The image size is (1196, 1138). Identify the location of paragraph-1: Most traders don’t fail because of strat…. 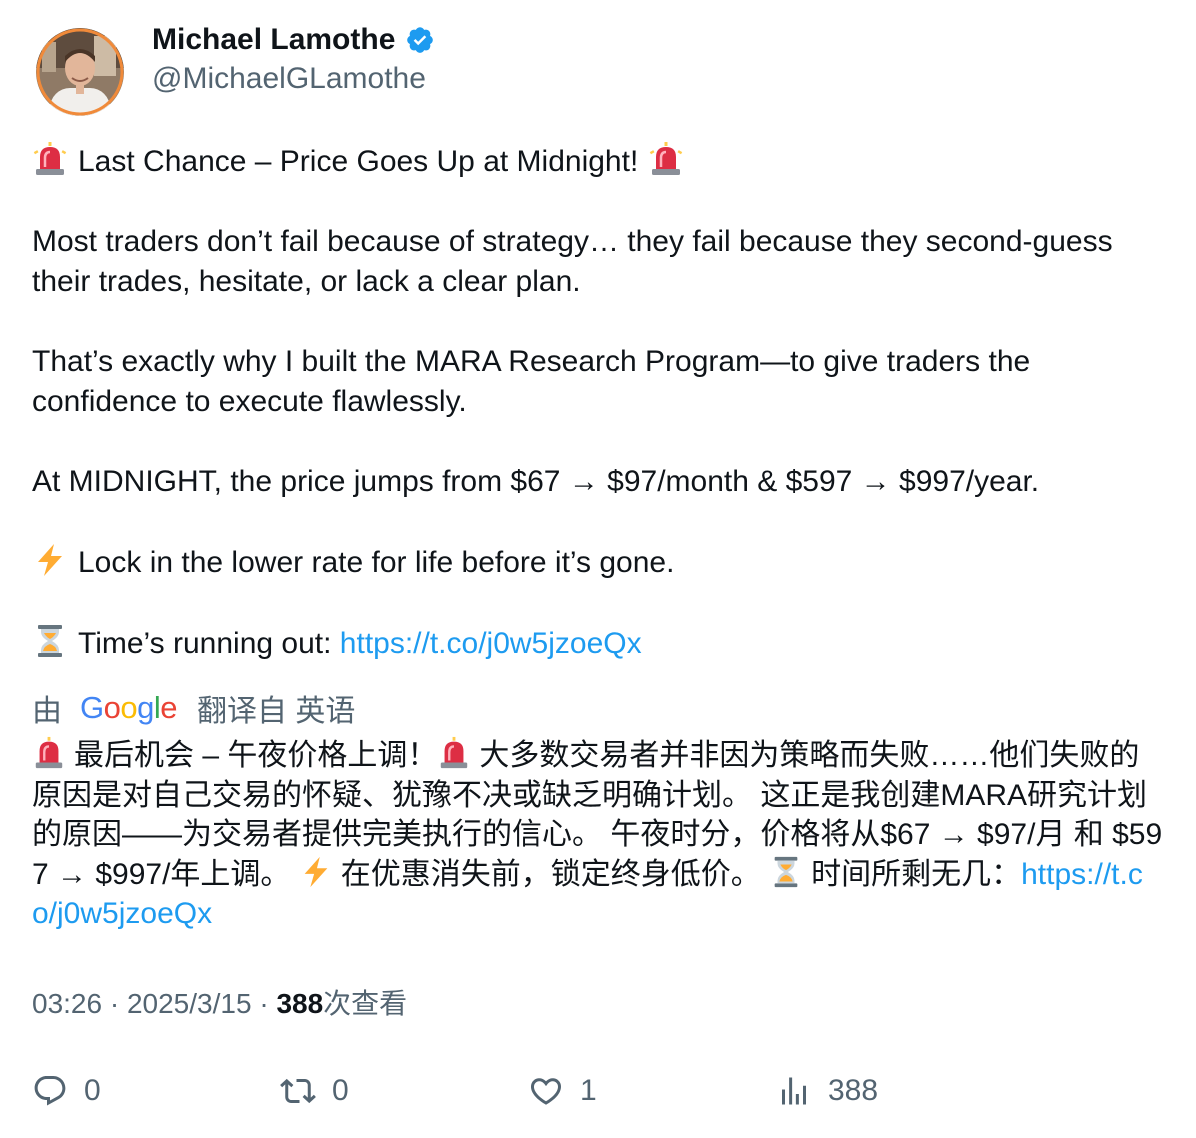
(572, 261).